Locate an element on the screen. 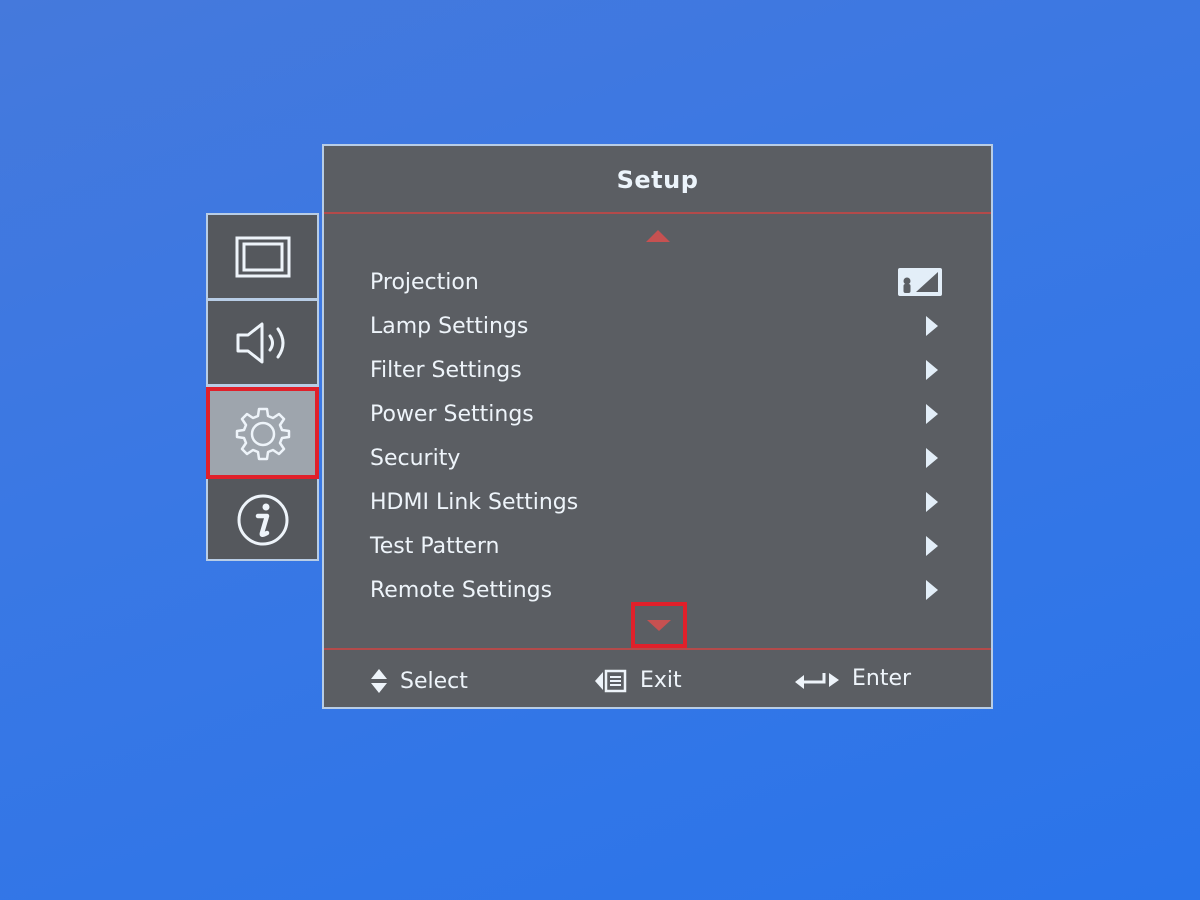  menu-item-security: Security is located at coordinates (655, 458).